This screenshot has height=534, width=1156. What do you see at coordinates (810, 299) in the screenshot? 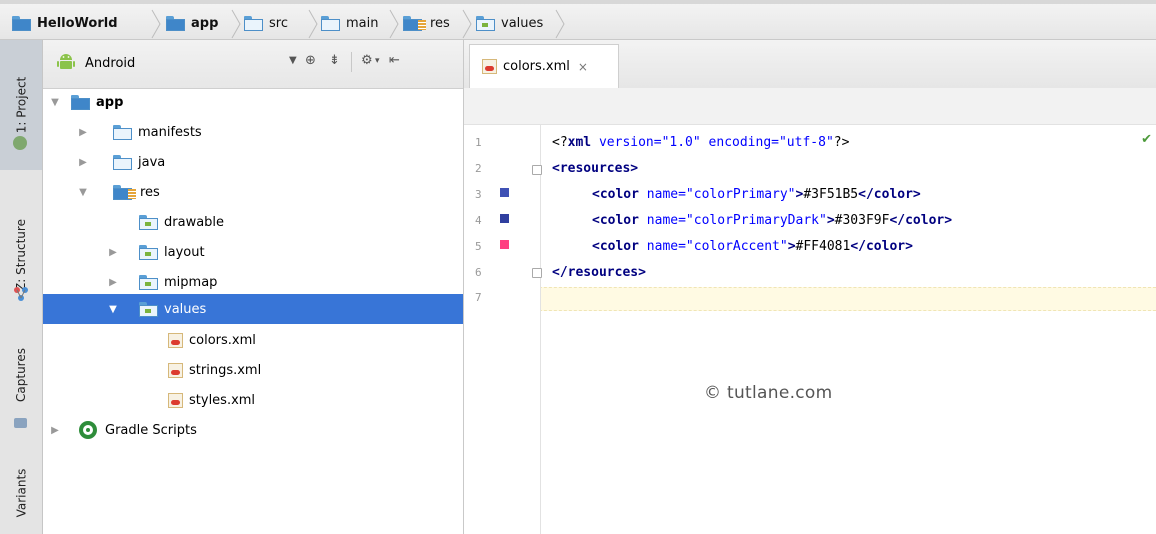
I see `current-line-highlight` at bounding box center [810, 299].